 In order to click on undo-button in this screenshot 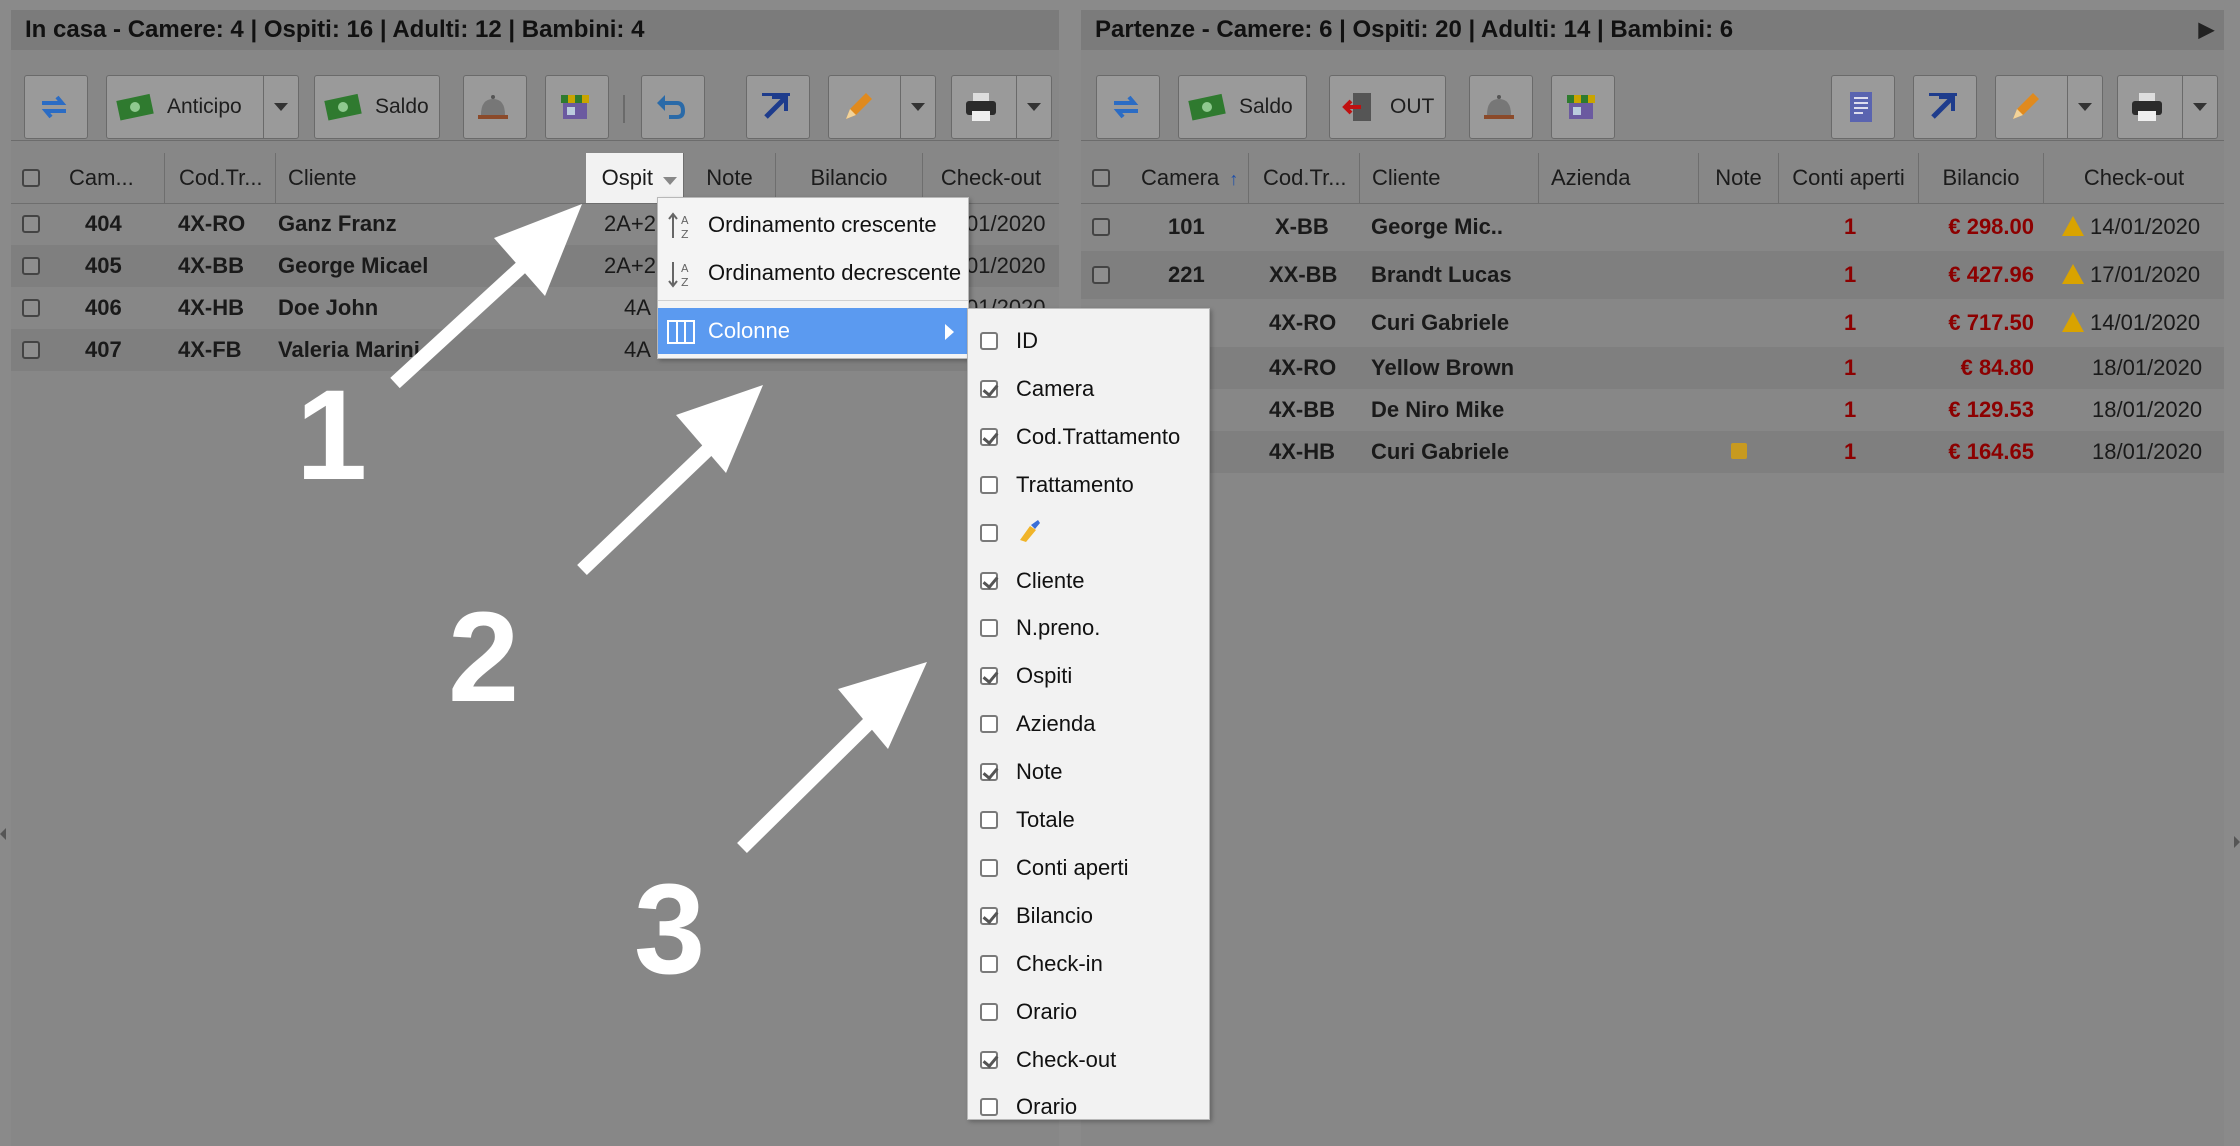, I will do `click(673, 107)`.